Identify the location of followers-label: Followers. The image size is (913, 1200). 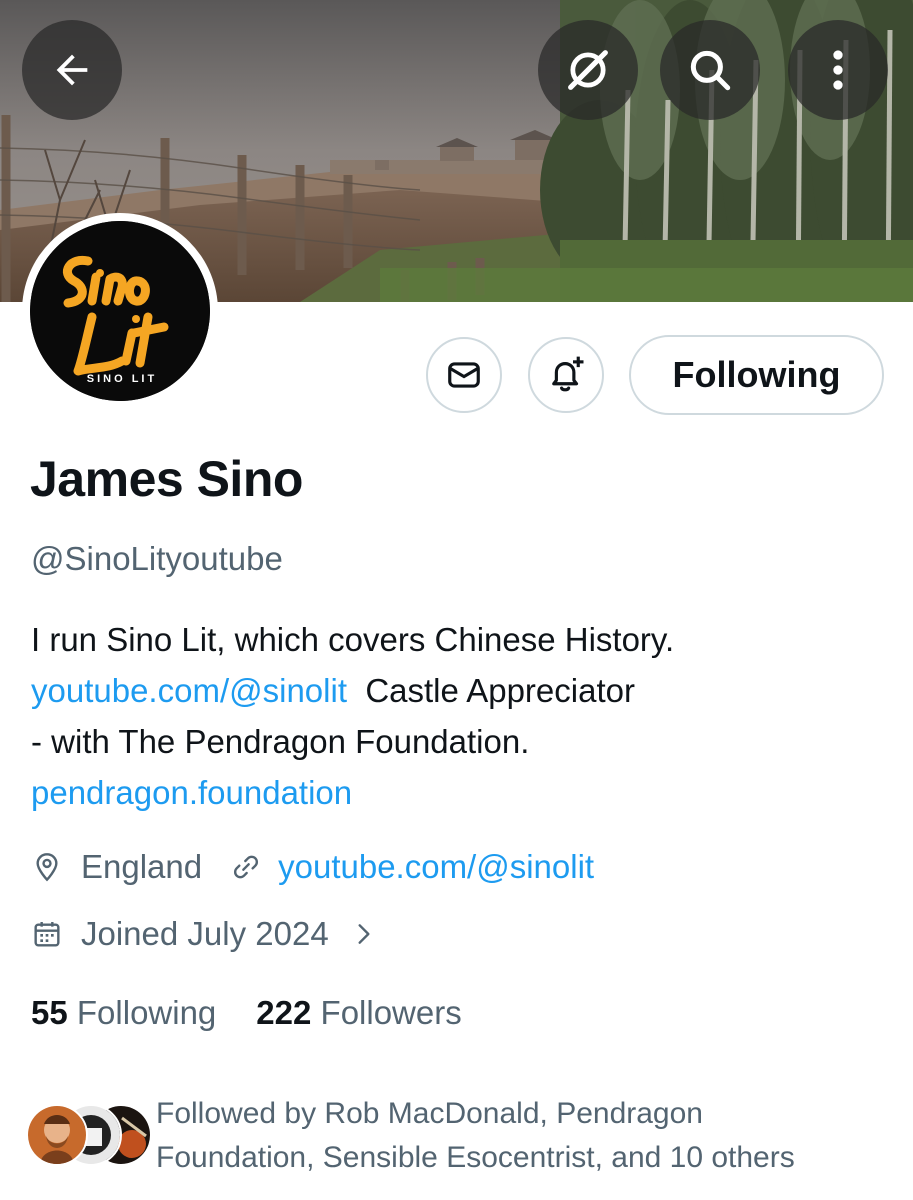
(391, 1012).